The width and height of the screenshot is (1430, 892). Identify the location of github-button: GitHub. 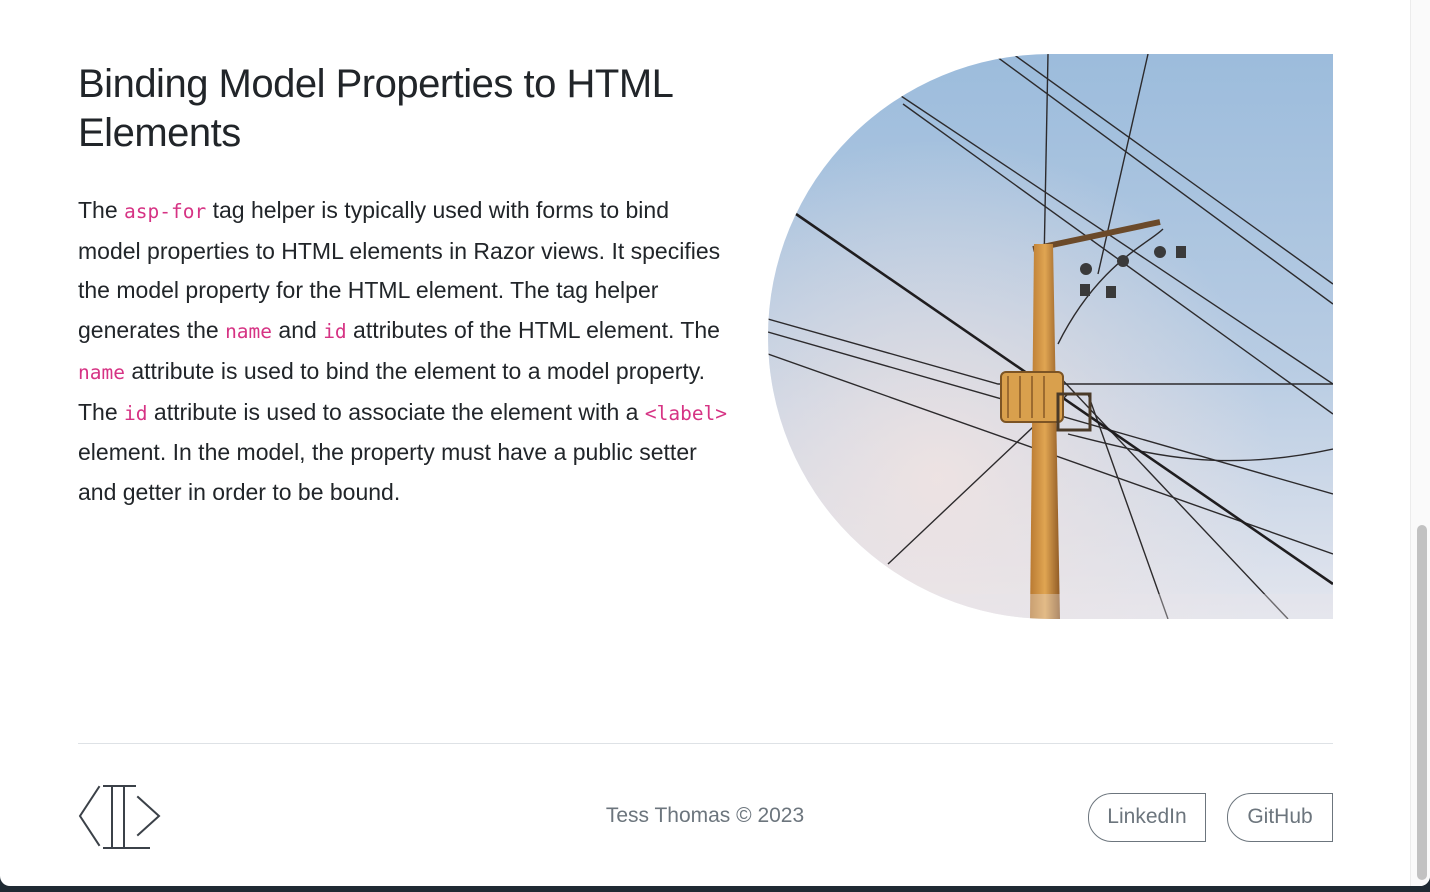
(1280, 817).